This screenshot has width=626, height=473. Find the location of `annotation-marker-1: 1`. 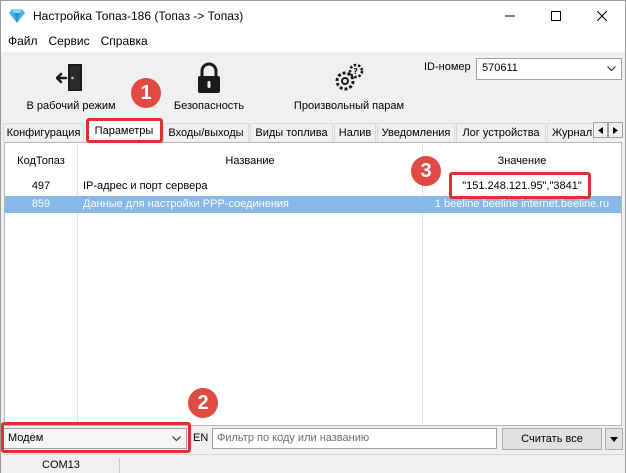

annotation-marker-1: 1 is located at coordinates (146, 93).